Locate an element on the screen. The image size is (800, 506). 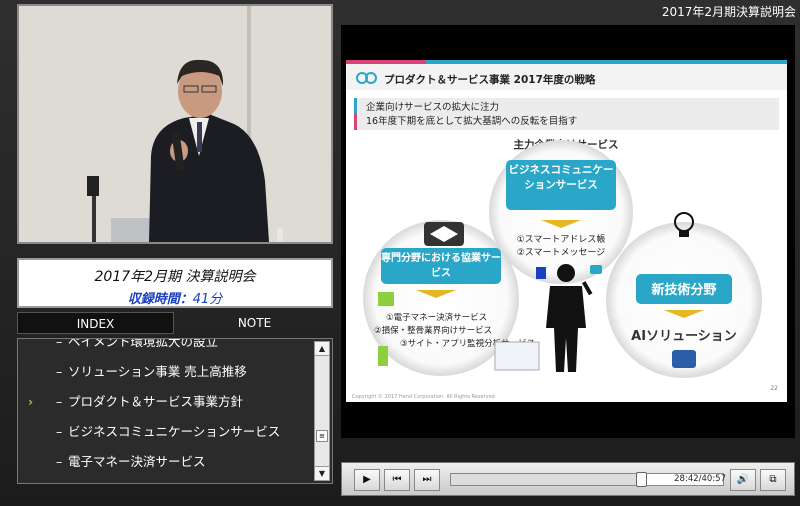
circle-left-item: ①電子マネー決済サービス is located at coordinates (436, 317).